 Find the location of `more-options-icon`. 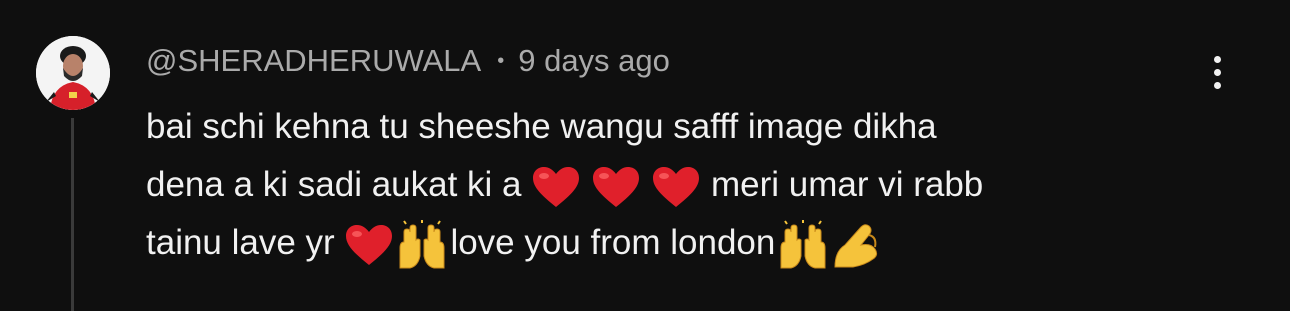

more-options-icon is located at coordinates (1217, 59).